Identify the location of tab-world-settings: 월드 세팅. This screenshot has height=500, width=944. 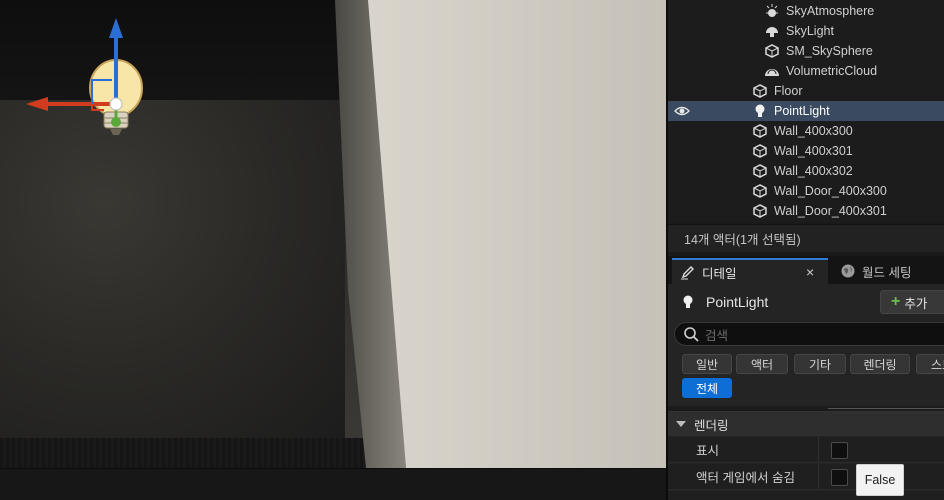
(889, 271).